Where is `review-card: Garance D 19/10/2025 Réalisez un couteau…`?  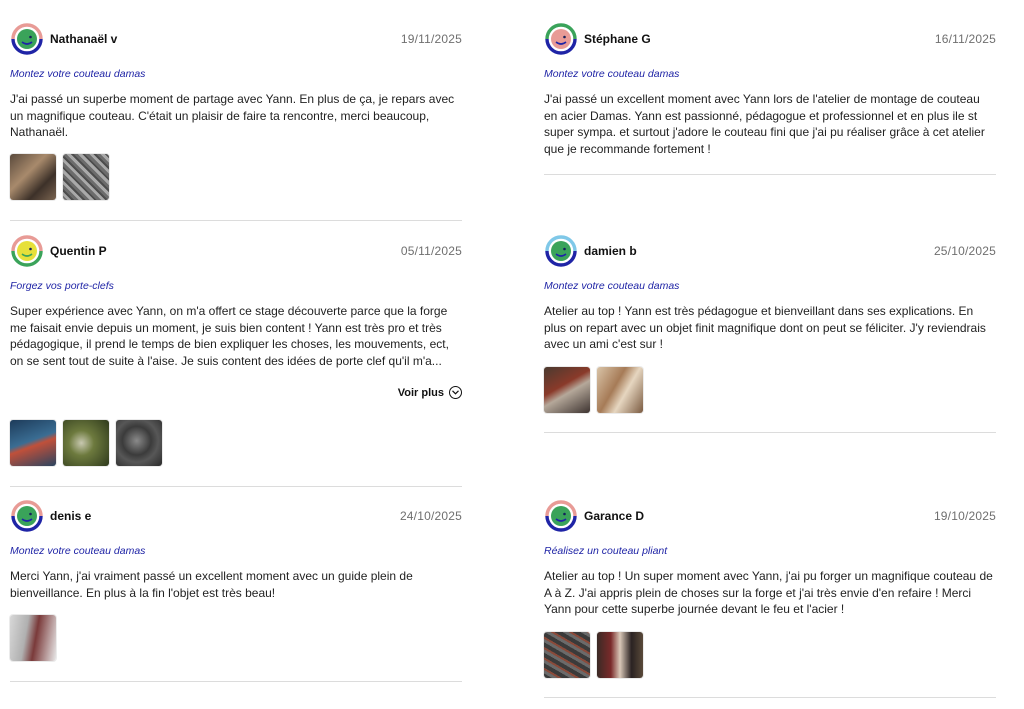
review-card: Garance D 19/10/2025 Réalisez un couteau… is located at coordinates (770, 598).